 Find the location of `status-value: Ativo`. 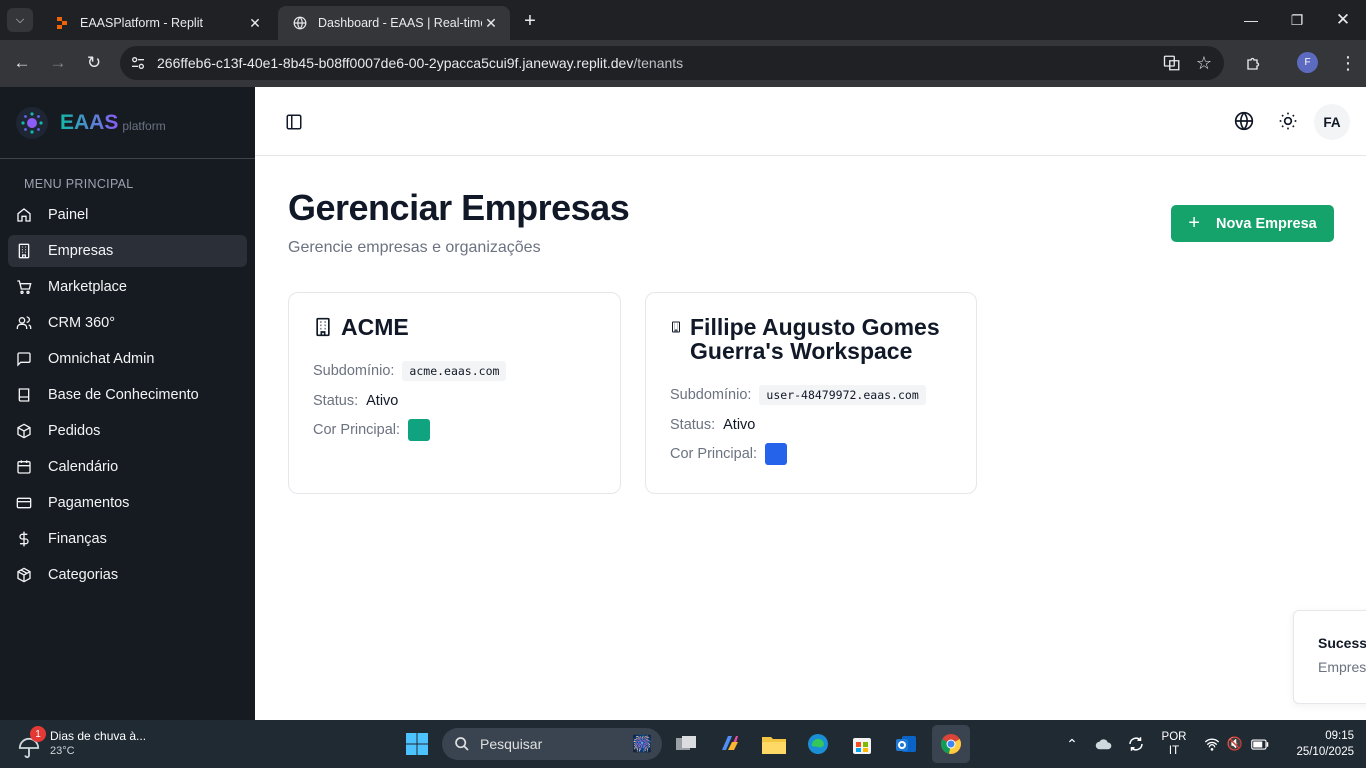

status-value: Ativo is located at coordinates (739, 425).